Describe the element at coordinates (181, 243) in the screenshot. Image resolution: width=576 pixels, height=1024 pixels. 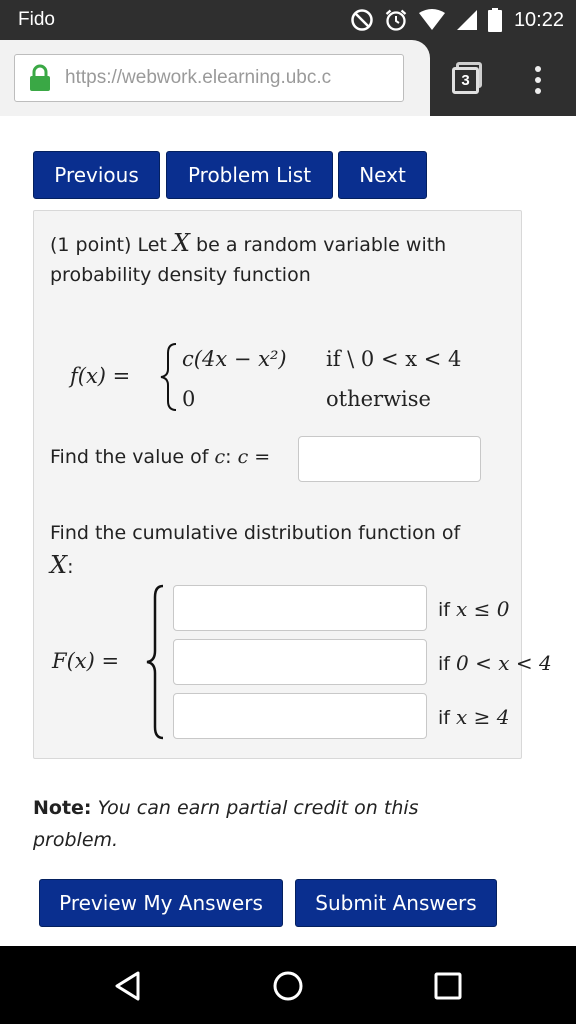
I see `random-variable-x: X` at that location.